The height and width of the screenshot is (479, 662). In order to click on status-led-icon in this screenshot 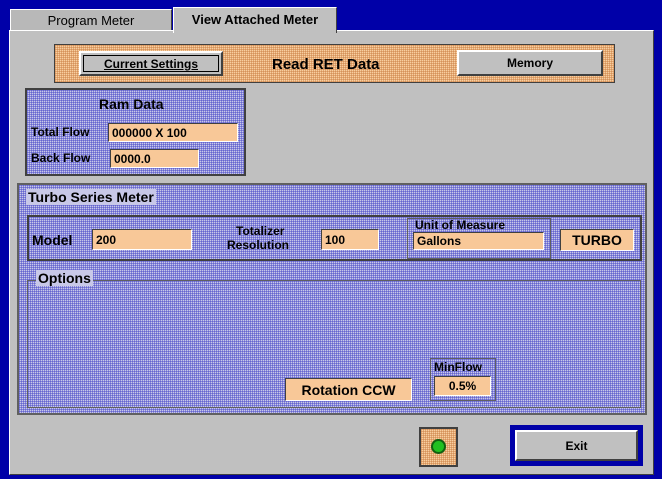, I will do `click(438, 446)`.